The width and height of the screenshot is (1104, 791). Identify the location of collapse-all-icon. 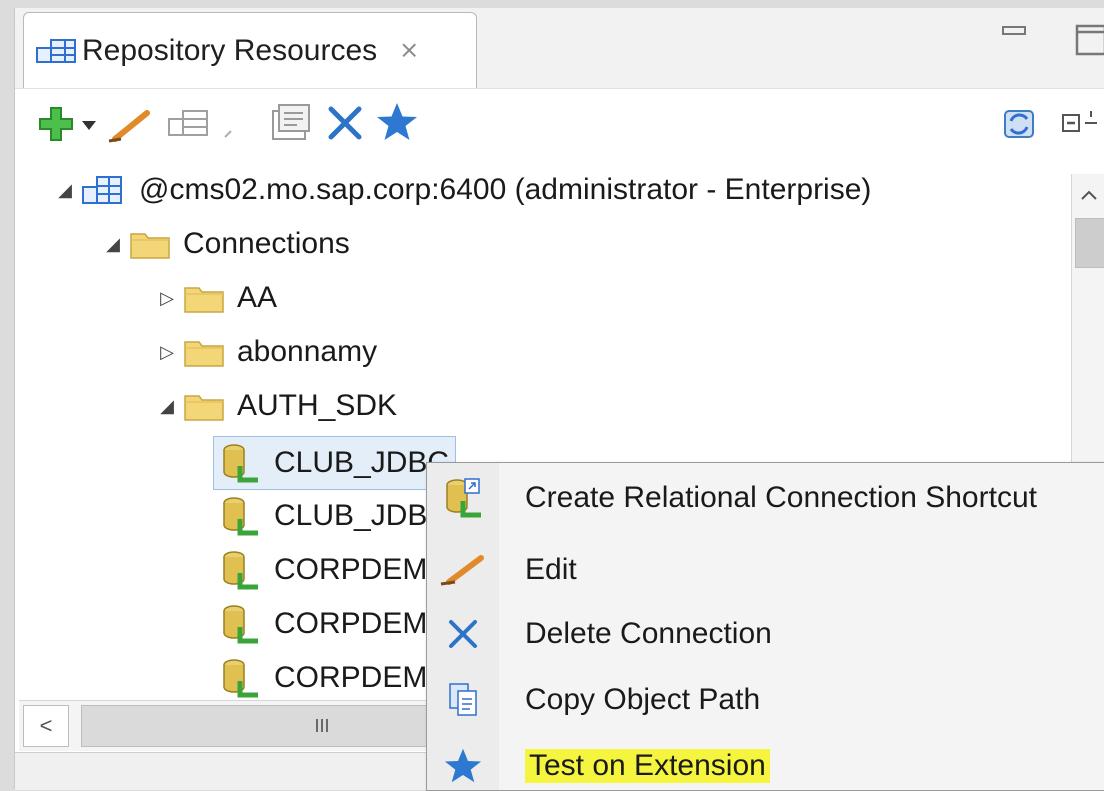
(1082, 124).